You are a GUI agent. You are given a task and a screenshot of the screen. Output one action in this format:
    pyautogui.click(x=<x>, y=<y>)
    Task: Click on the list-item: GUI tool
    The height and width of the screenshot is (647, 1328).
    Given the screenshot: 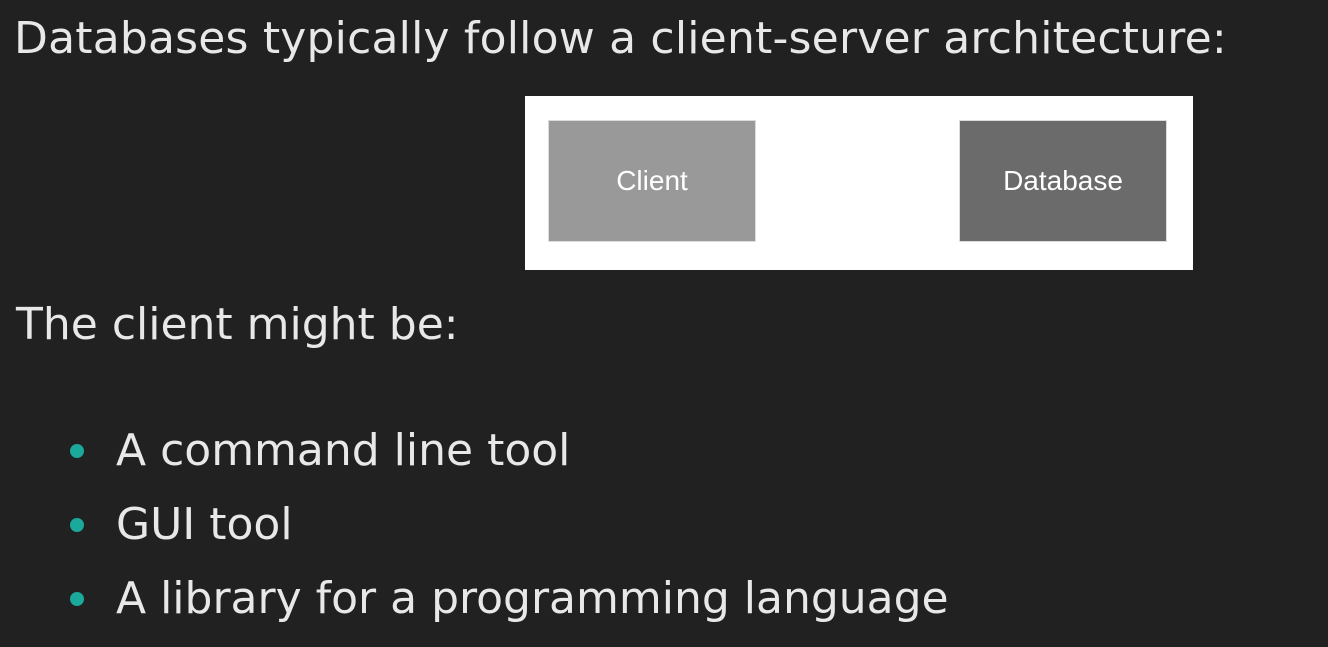 What is the action you would take?
    pyautogui.click(x=474, y=531)
    